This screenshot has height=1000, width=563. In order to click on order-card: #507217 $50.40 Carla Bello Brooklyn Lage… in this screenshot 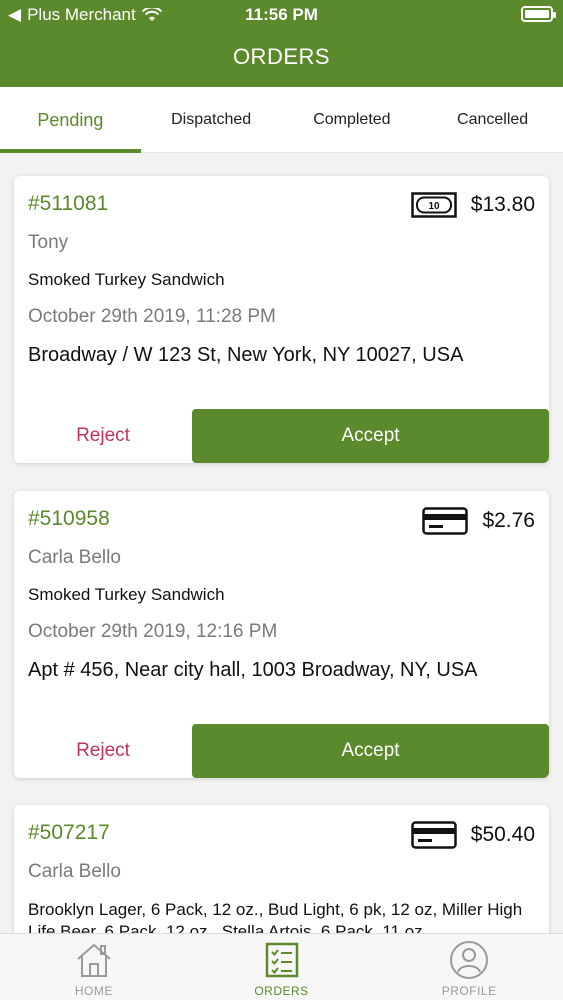, I will do `click(281, 869)`.